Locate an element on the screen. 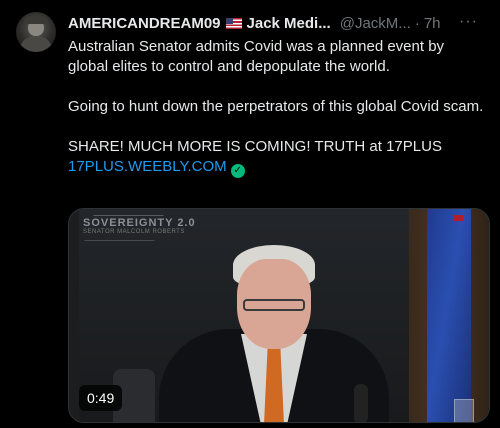  avatar-figure-body is located at coordinates (36, 44).